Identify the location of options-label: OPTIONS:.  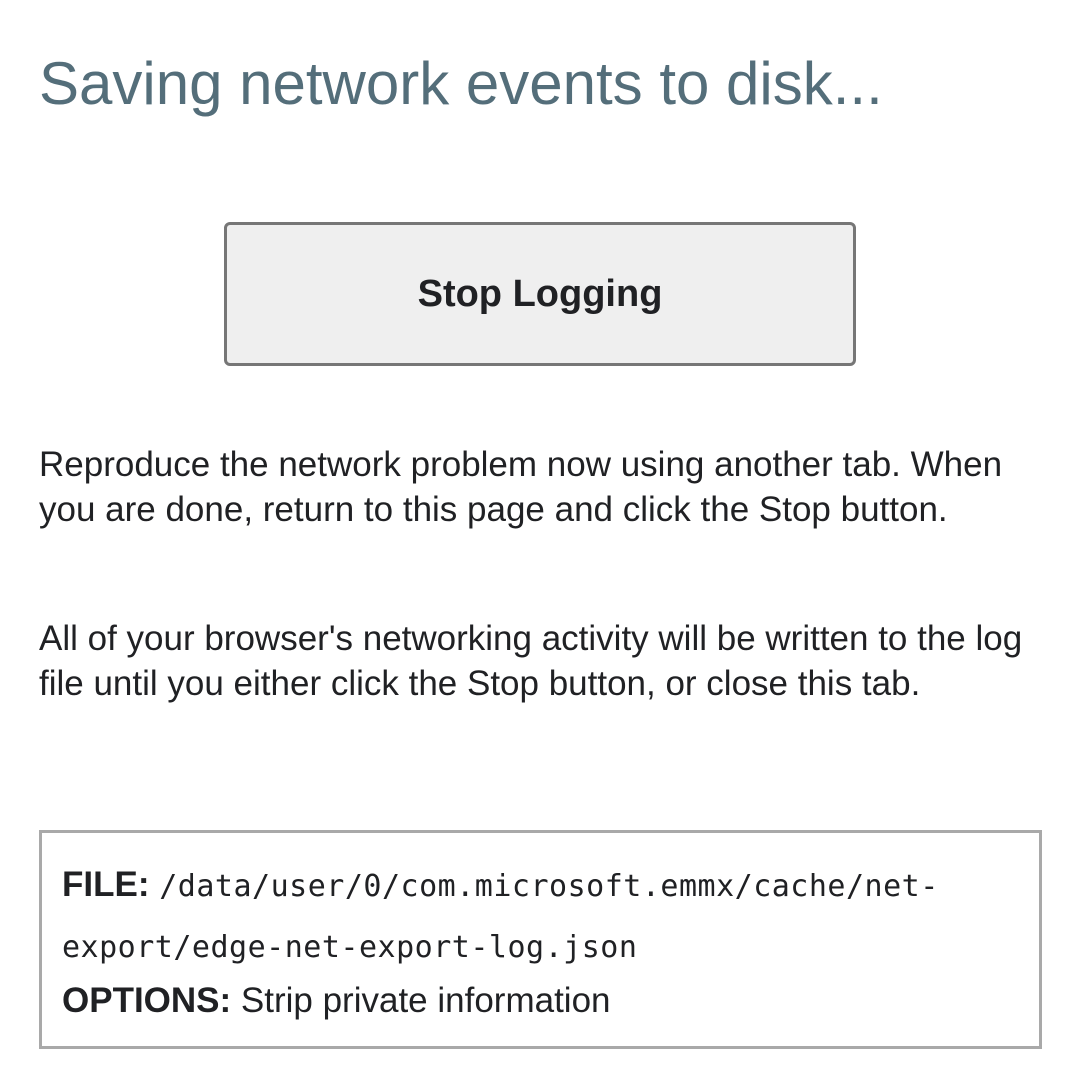
(151, 1000).